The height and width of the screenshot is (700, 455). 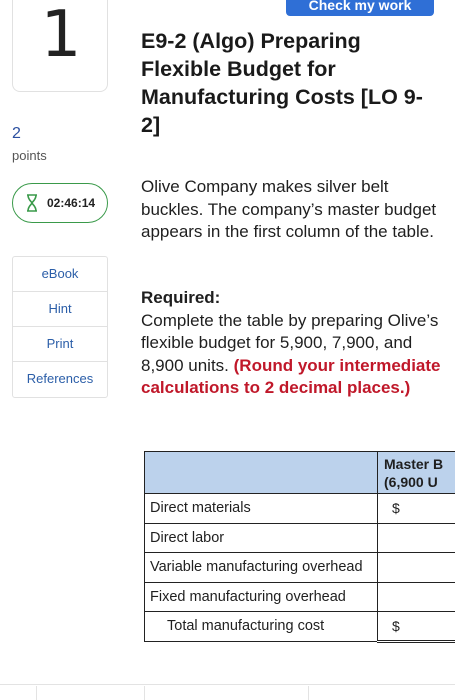 What do you see at coordinates (261, 508) in the screenshot?
I see `row-label-direct-materials: Direct materials` at bounding box center [261, 508].